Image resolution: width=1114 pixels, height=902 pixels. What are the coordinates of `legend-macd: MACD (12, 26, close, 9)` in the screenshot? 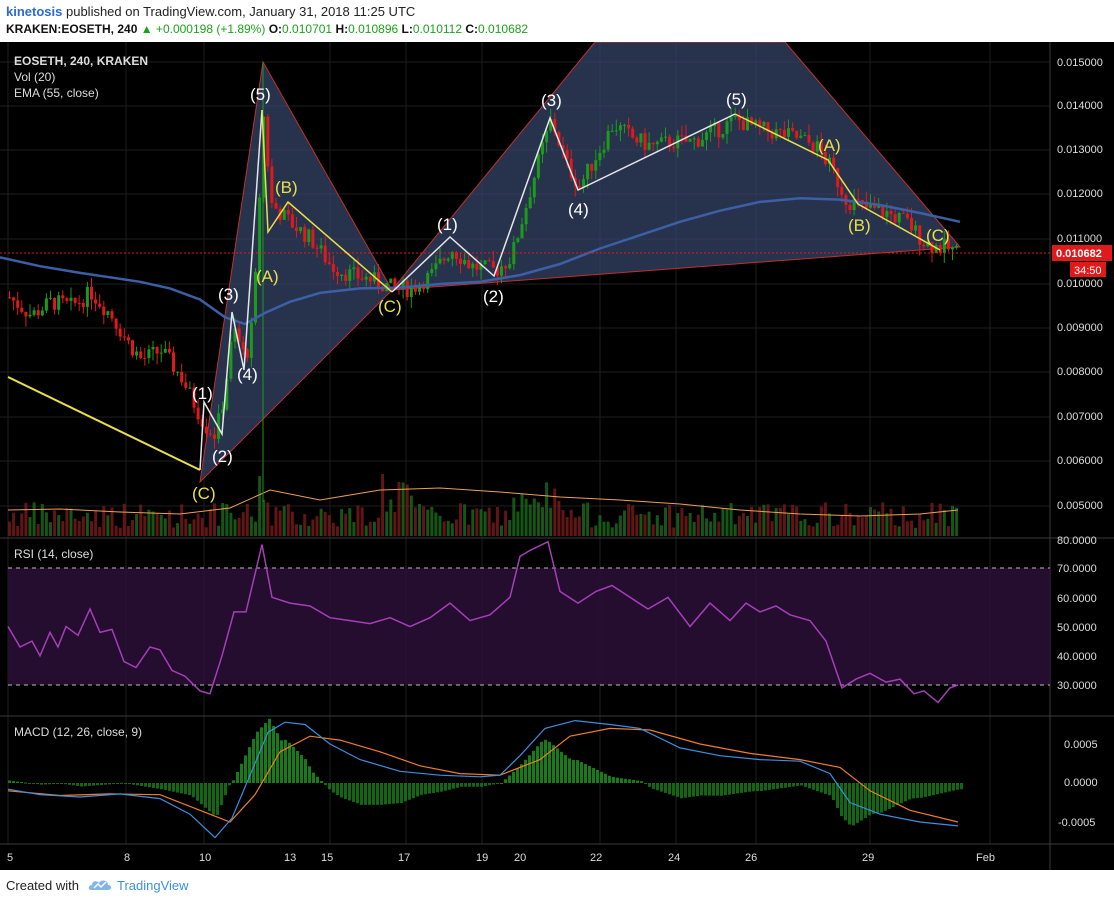 It's located at (78, 732).